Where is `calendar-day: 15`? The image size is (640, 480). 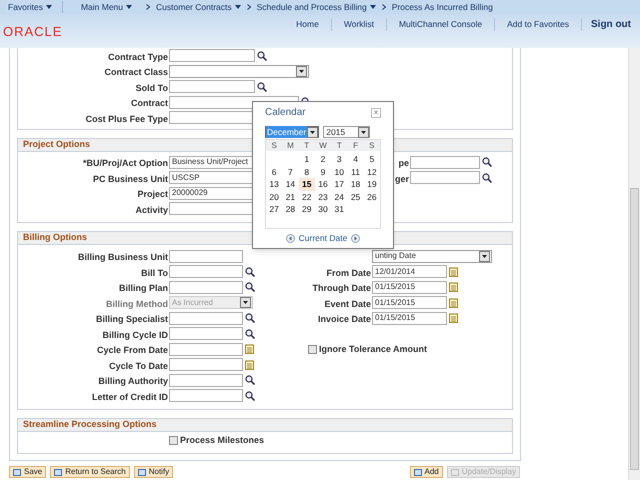
calendar-day: 15 is located at coordinates (306, 184).